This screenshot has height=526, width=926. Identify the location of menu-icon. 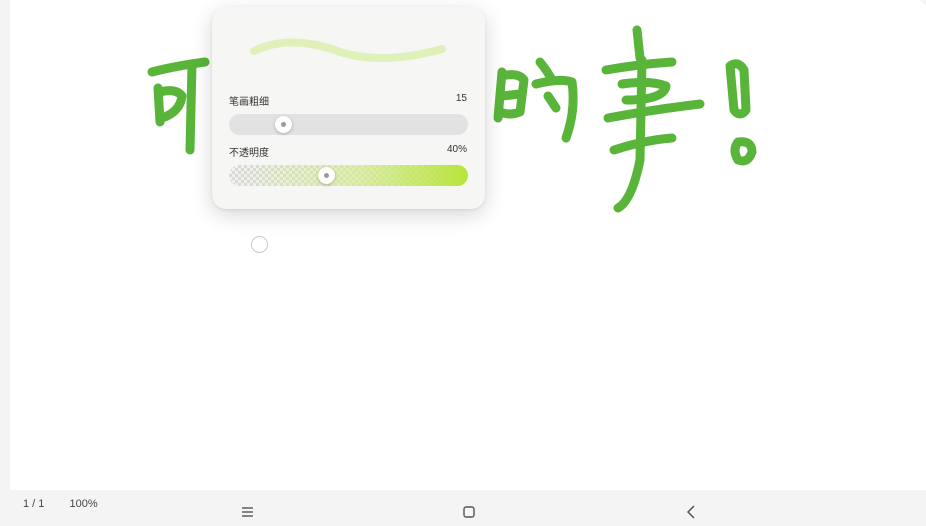
(248, 512).